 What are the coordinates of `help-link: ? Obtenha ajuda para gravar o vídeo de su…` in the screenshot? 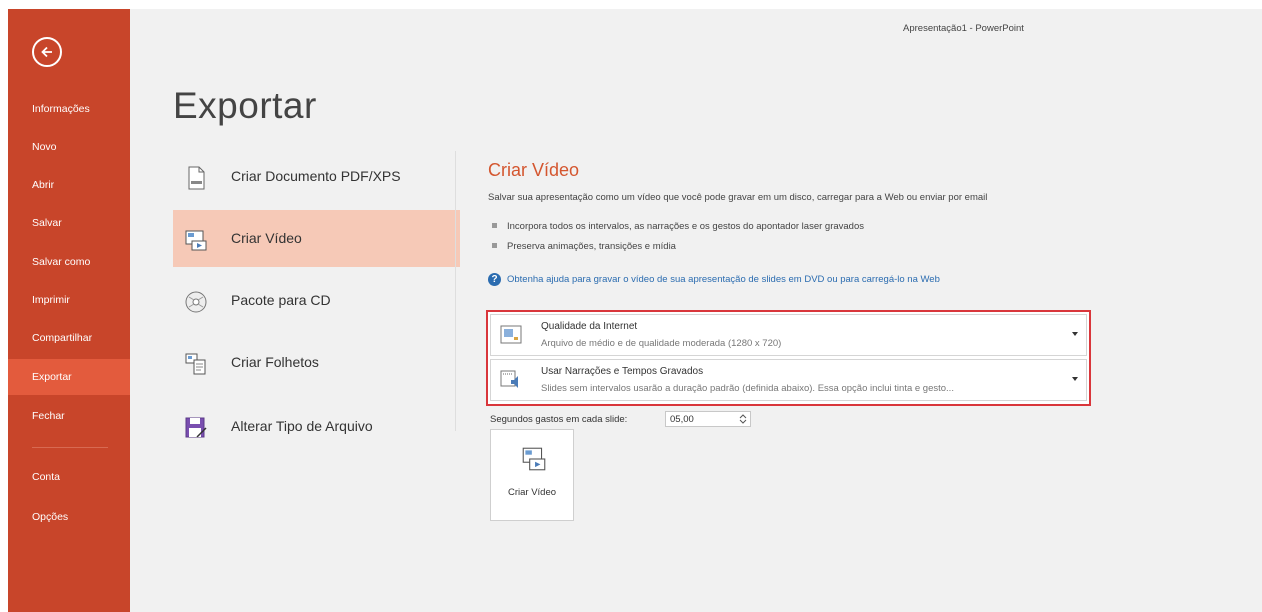 It's located at (714, 279).